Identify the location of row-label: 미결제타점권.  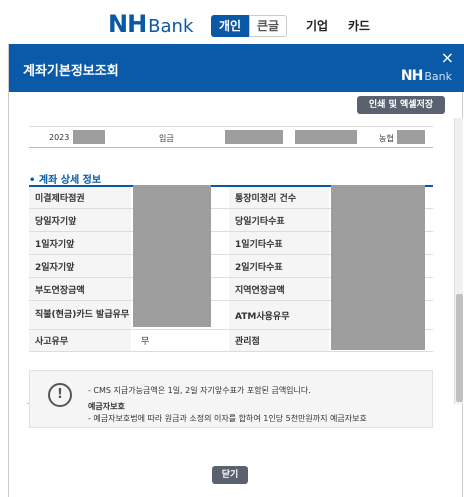
(80, 197).